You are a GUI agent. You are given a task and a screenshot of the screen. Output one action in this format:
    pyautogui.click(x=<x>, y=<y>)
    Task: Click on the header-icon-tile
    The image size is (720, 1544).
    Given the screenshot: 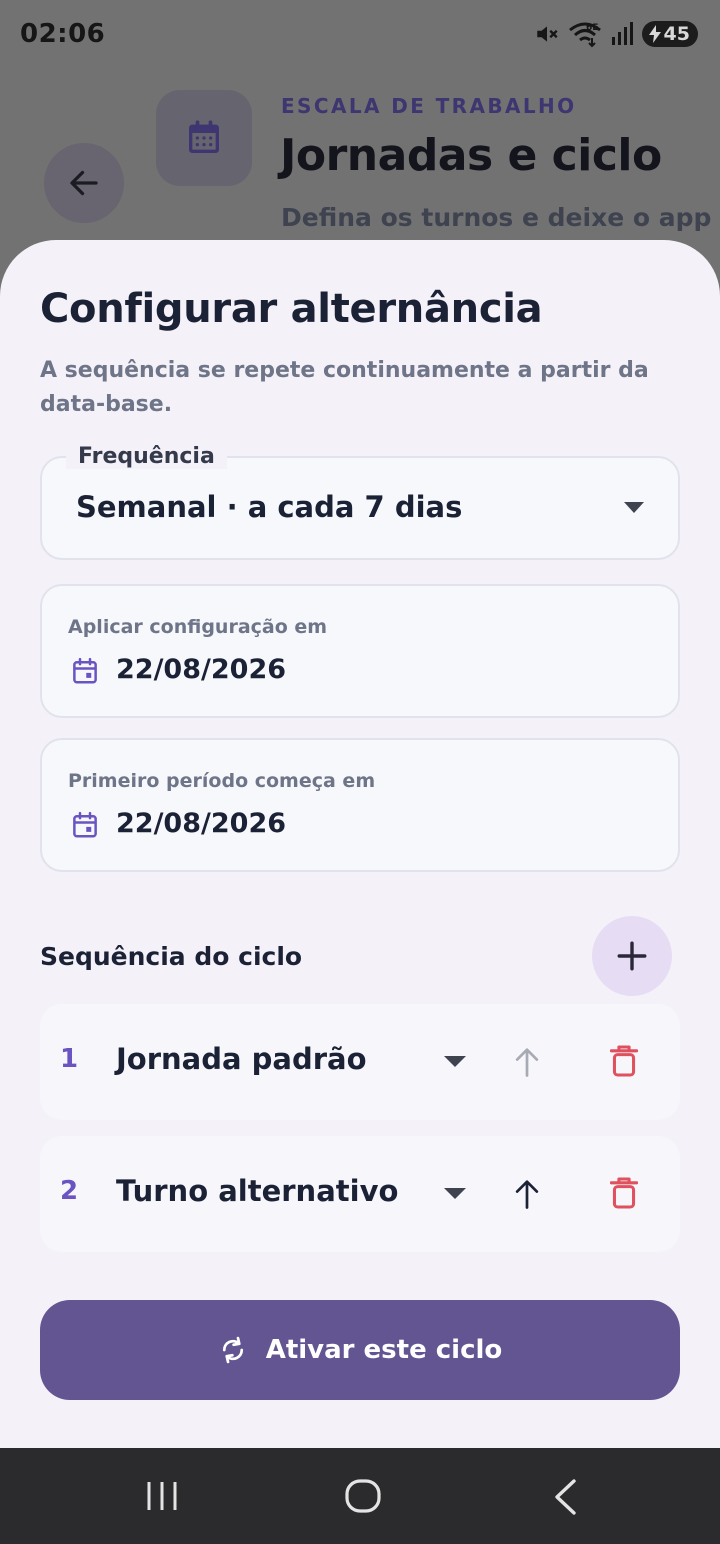 What is the action you would take?
    pyautogui.click(x=204, y=138)
    